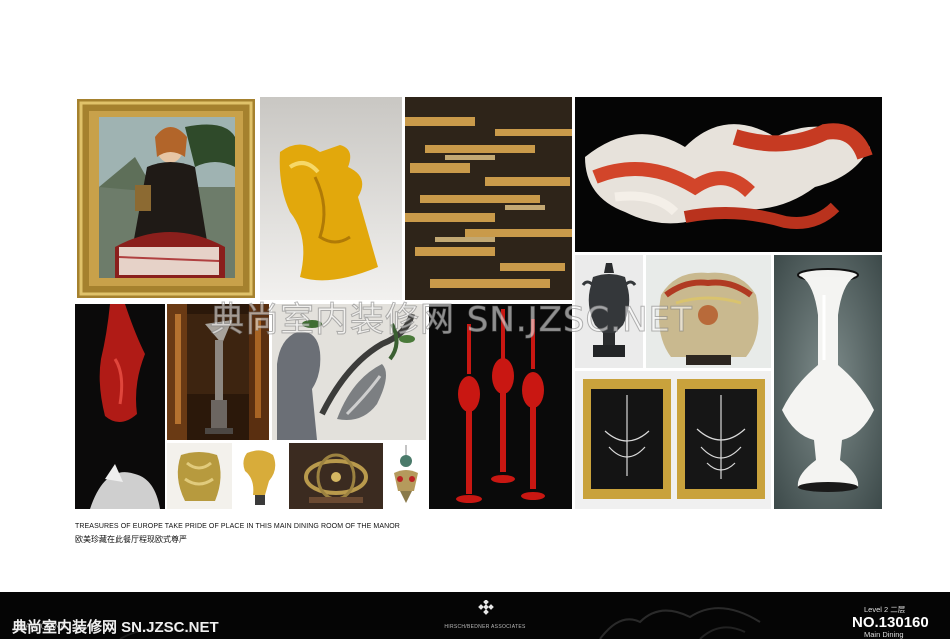  What do you see at coordinates (406, 476) in the screenshot?
I see `jeweled-pendant` at bounding box center [406, 476].